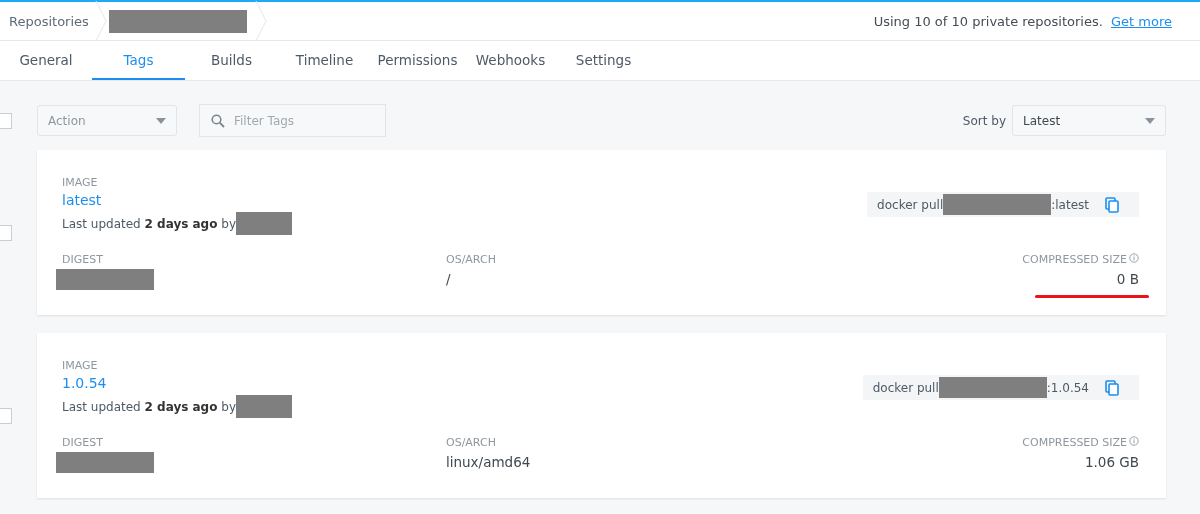 The image size is (1200, 514). I want to click on tab: Timeline, so click(324, 60).